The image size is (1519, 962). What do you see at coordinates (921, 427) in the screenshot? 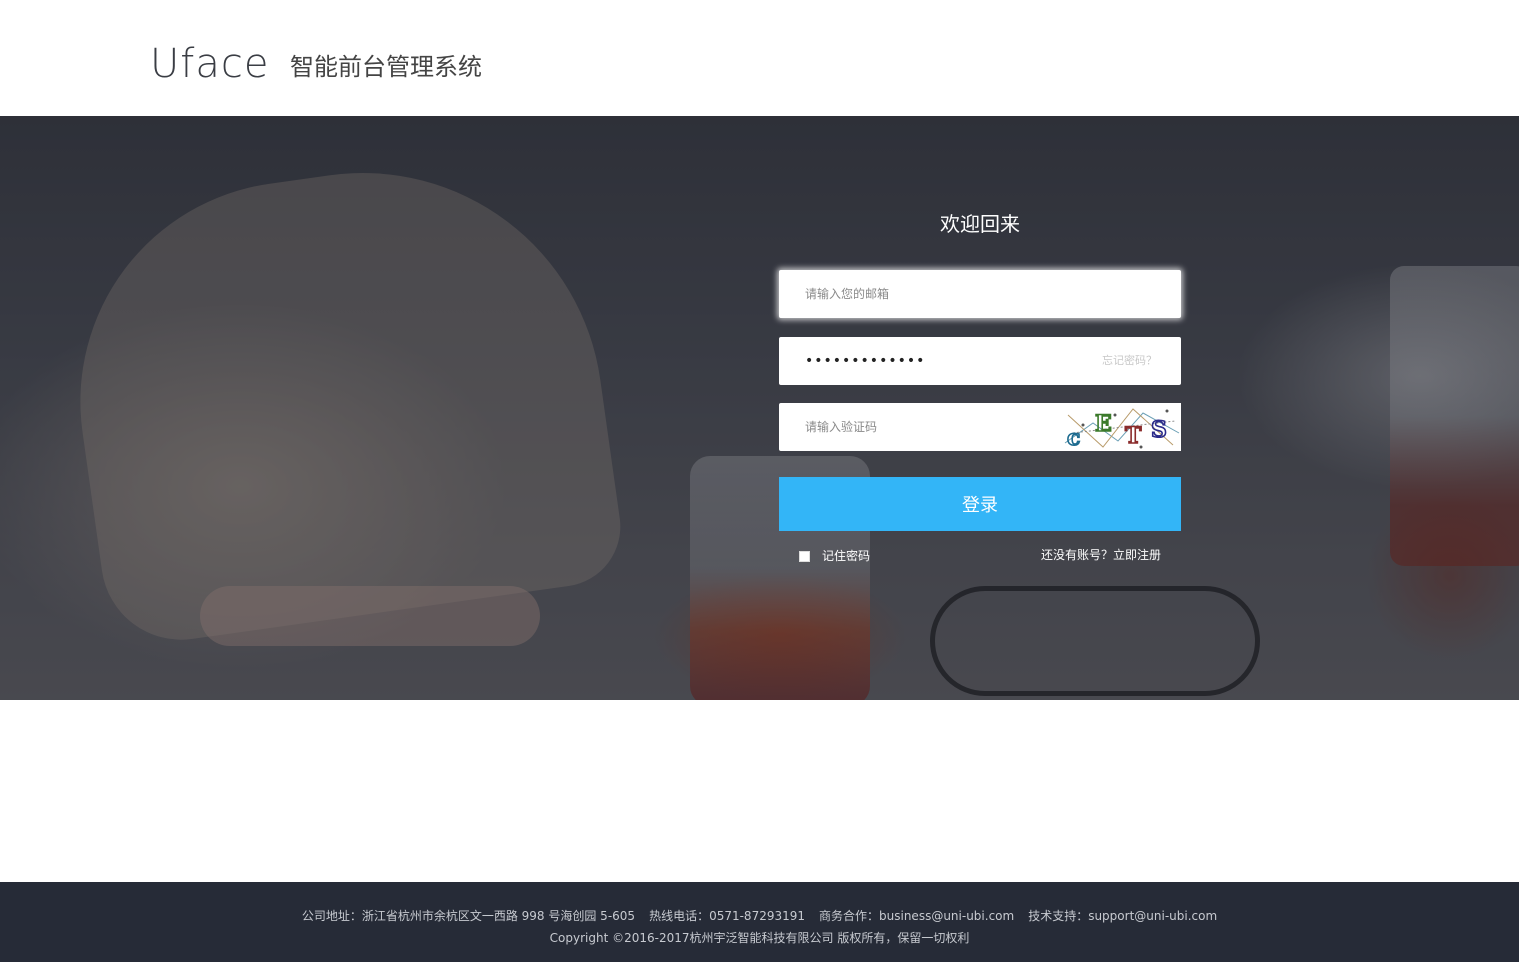
I see `captcha-input` at bounding box center [921, 427].